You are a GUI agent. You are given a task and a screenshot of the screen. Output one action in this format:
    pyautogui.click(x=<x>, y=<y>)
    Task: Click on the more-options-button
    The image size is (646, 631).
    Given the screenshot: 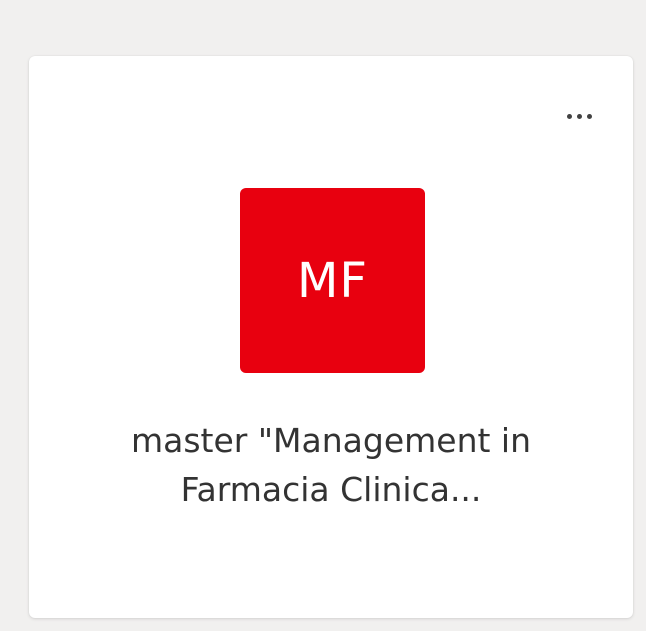 What is the action you would take?
    pyautogui.click(x=579, y=116)
    